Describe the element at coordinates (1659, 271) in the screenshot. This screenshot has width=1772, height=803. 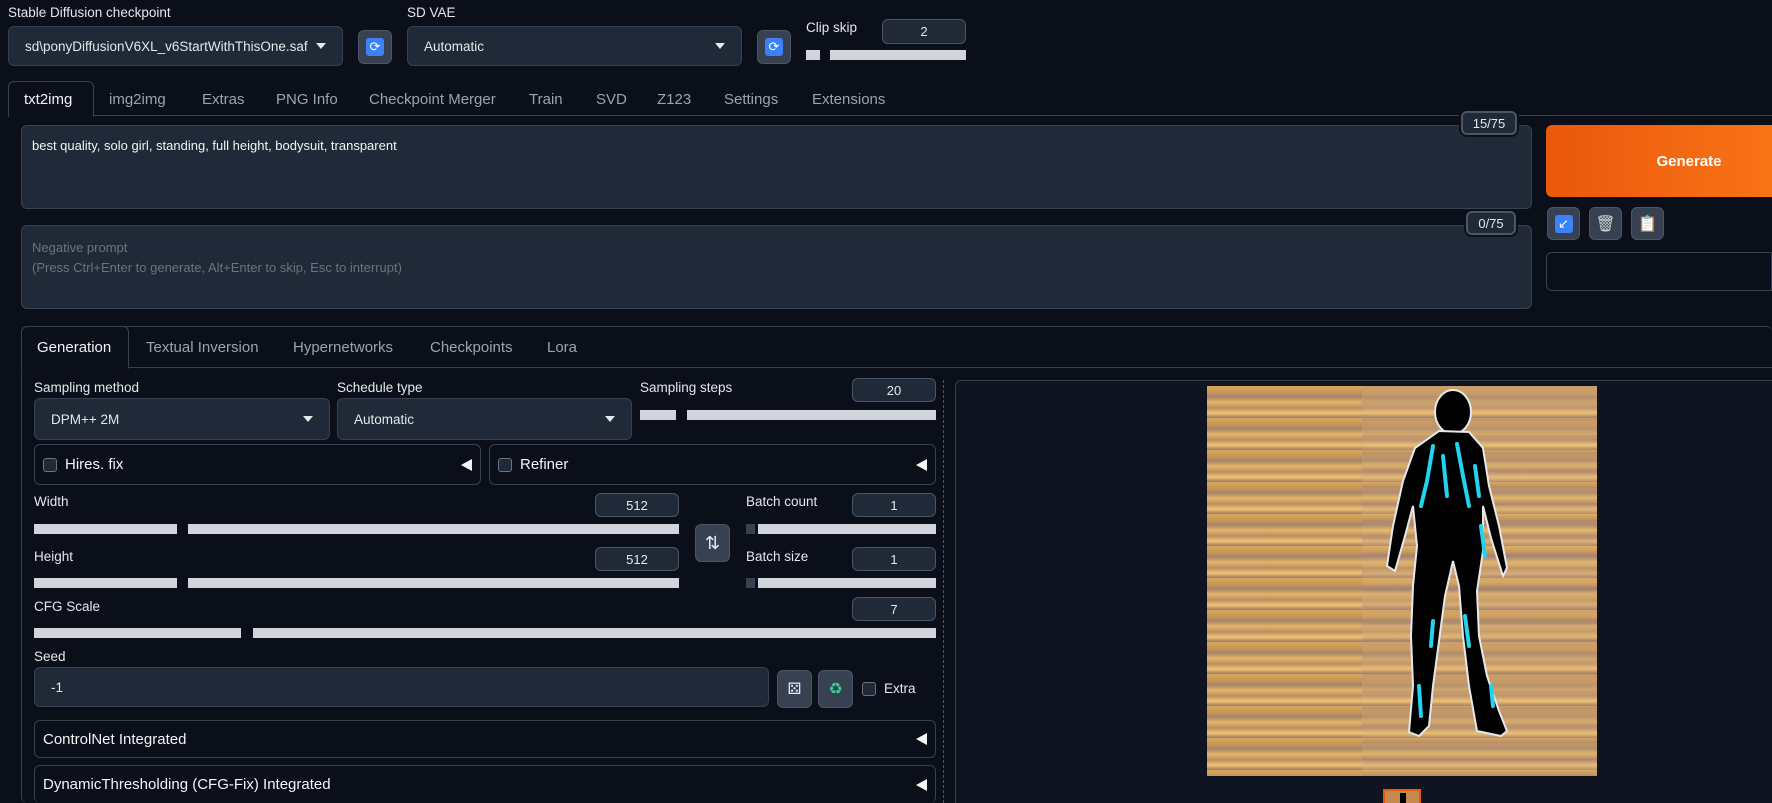
I see `styles-dropdown` at that location.